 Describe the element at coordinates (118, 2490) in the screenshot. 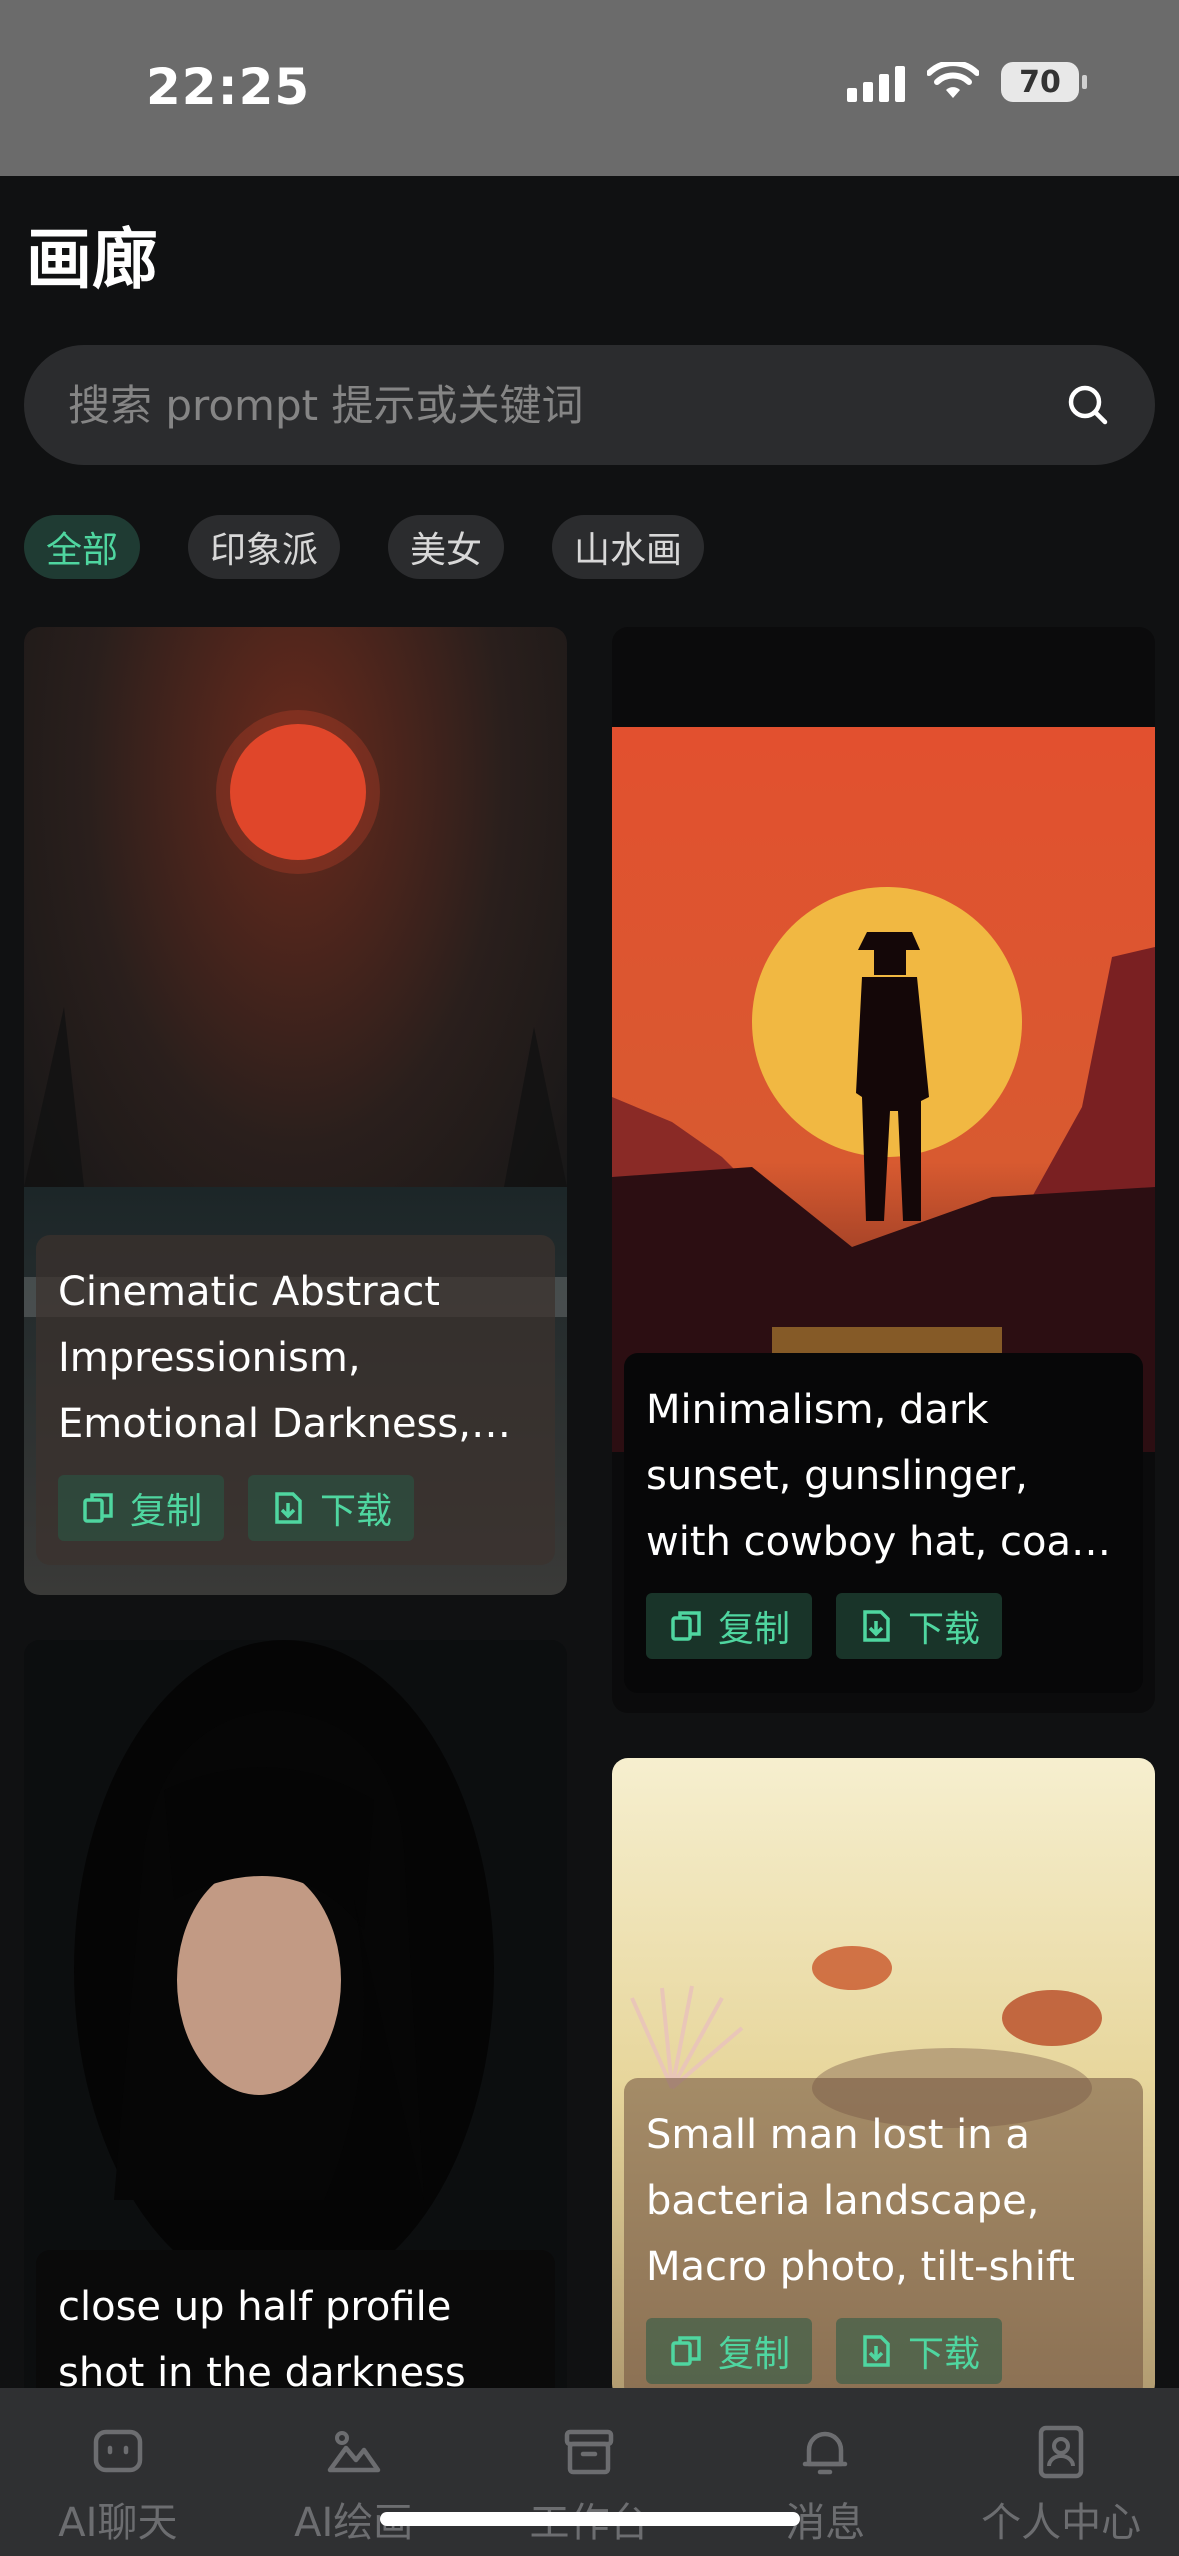

I see `tab-ai-chat: AI聊天` at that location.